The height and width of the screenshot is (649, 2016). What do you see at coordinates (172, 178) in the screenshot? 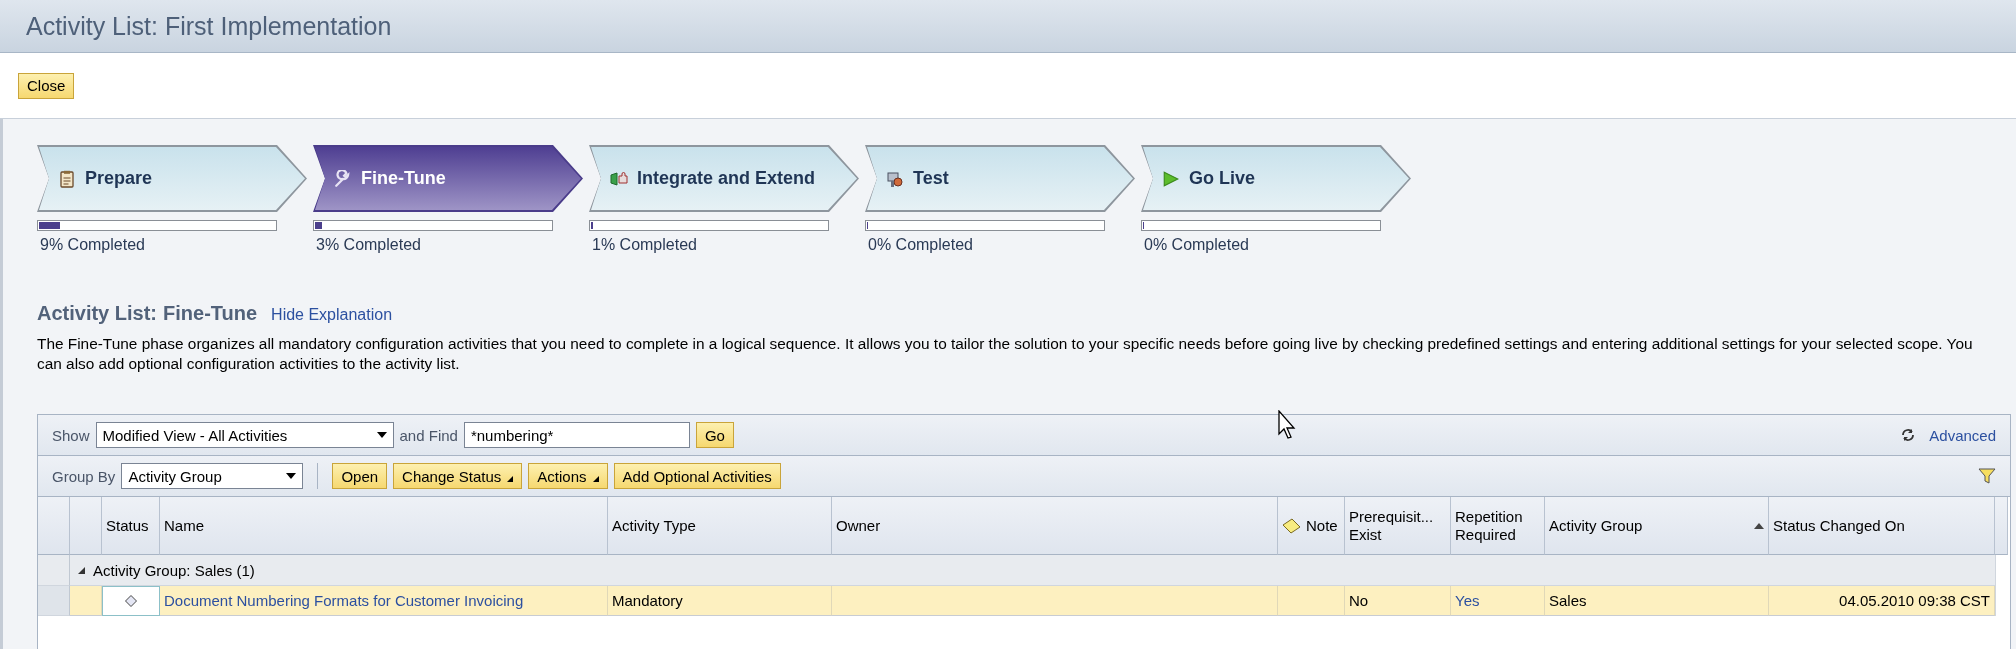
I see `phase-step: Prepare` at bounding box center [172, 178].